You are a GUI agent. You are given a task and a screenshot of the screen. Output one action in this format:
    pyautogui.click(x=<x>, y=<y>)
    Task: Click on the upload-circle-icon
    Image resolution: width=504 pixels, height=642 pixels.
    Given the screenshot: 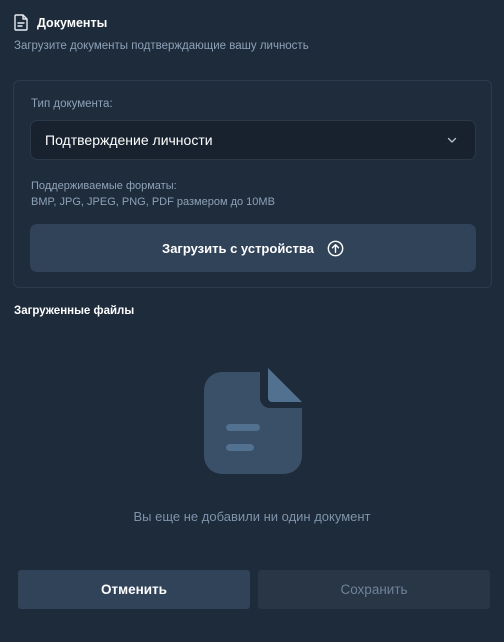 What is the action you would take?
    pyautogui.click(x=335, y=248)
    